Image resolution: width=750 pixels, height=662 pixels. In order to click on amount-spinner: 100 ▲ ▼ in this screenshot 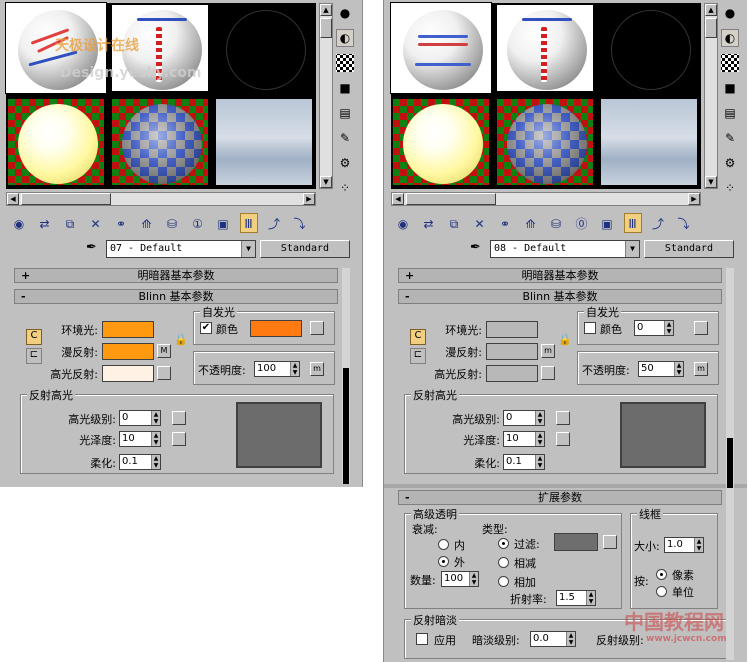, I will do `click(460, 579)`.